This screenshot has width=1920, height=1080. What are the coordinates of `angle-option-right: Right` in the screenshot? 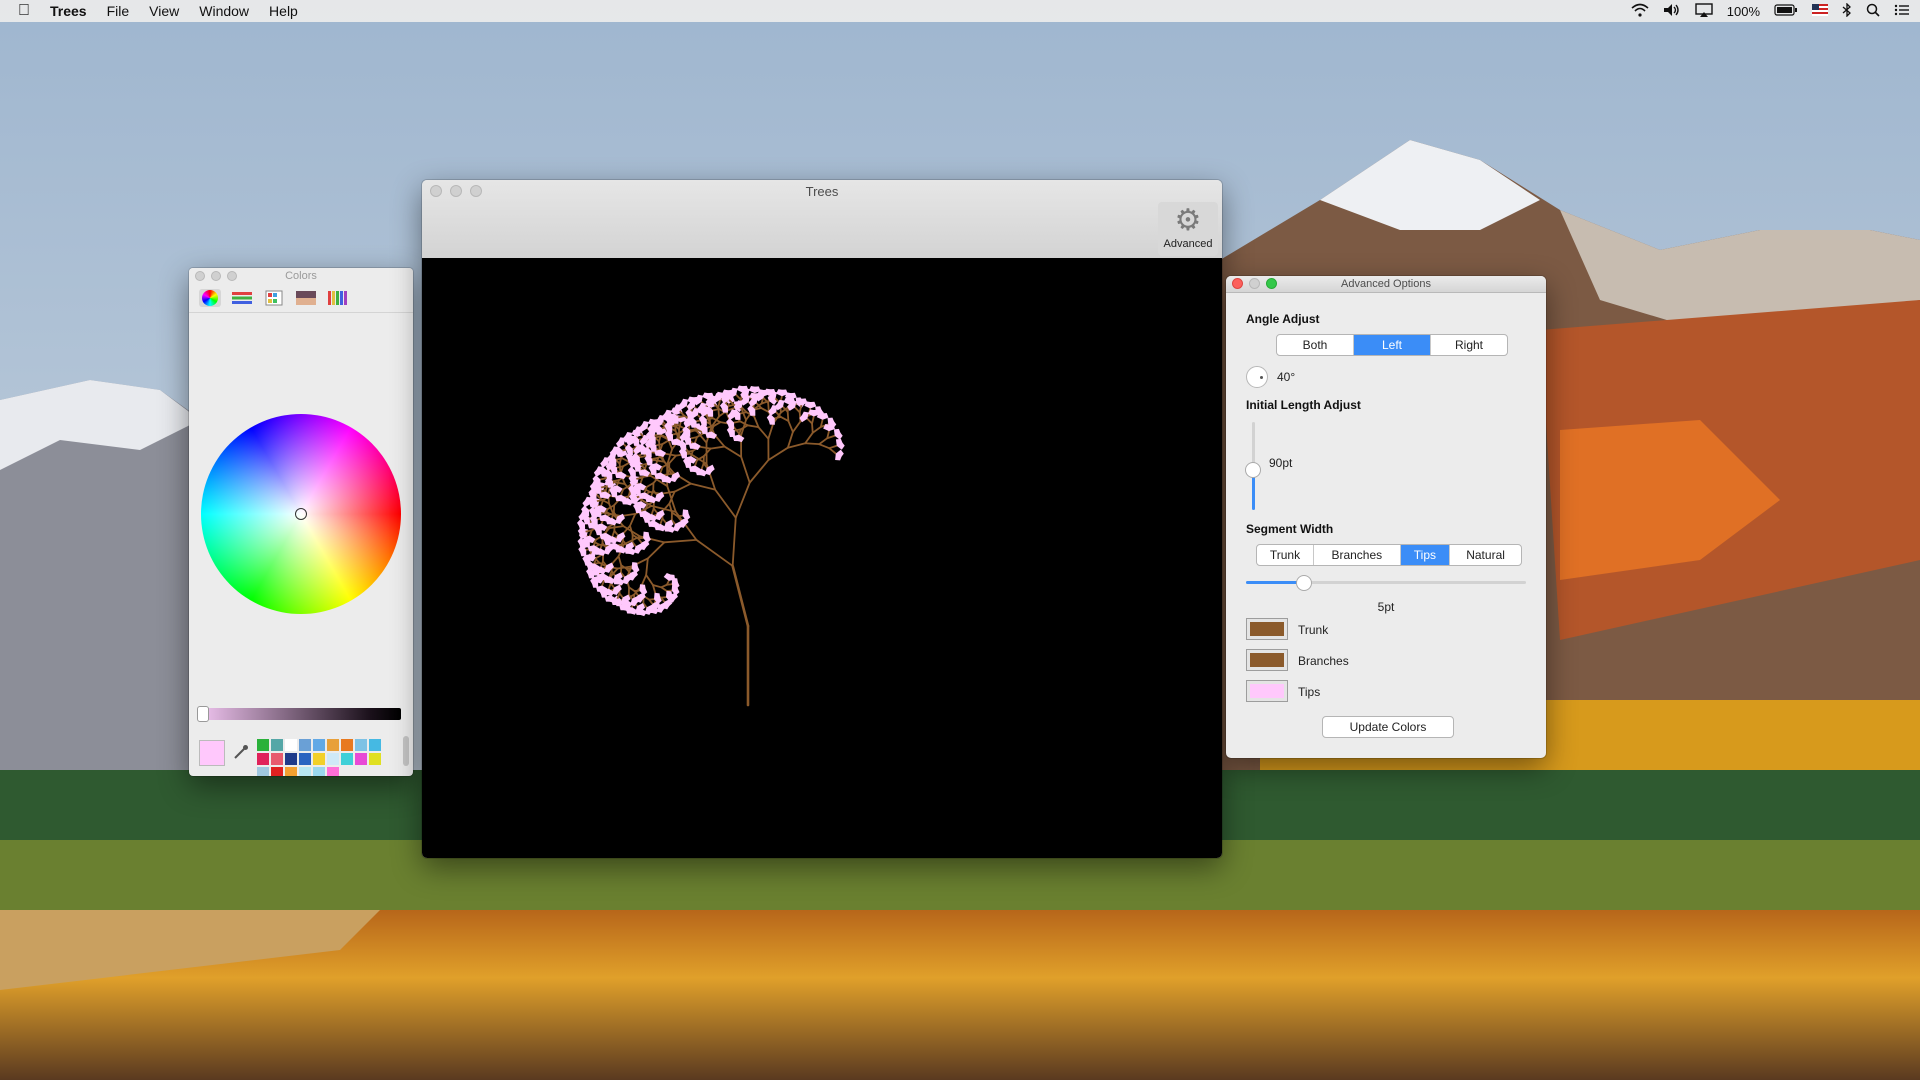 It's located at (1469, 345).